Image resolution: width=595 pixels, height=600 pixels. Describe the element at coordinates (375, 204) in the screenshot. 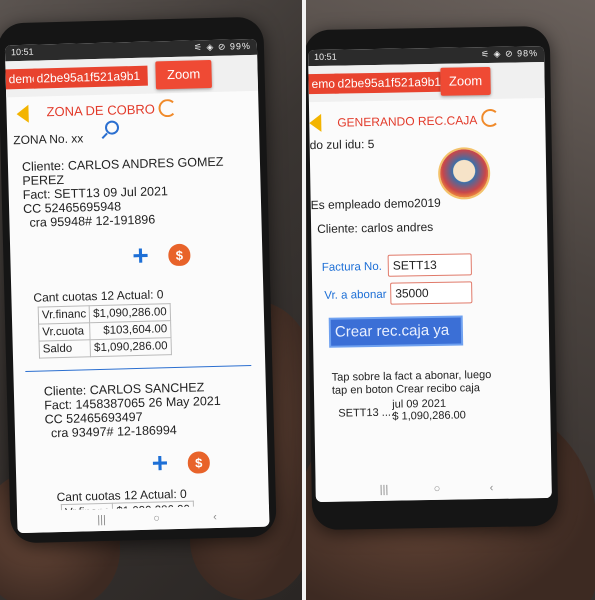

I see `employee-label: Es empleado demo2019` at that location.